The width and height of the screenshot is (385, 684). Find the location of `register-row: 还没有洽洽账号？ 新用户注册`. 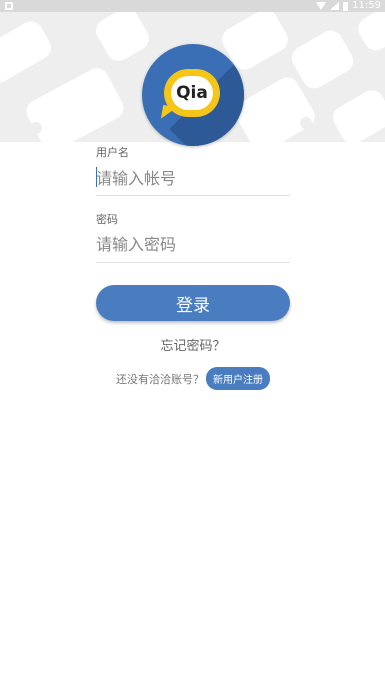

register-row: 还没有洽洽账号？ 新用户注册 is located at coordinates (193, 378).